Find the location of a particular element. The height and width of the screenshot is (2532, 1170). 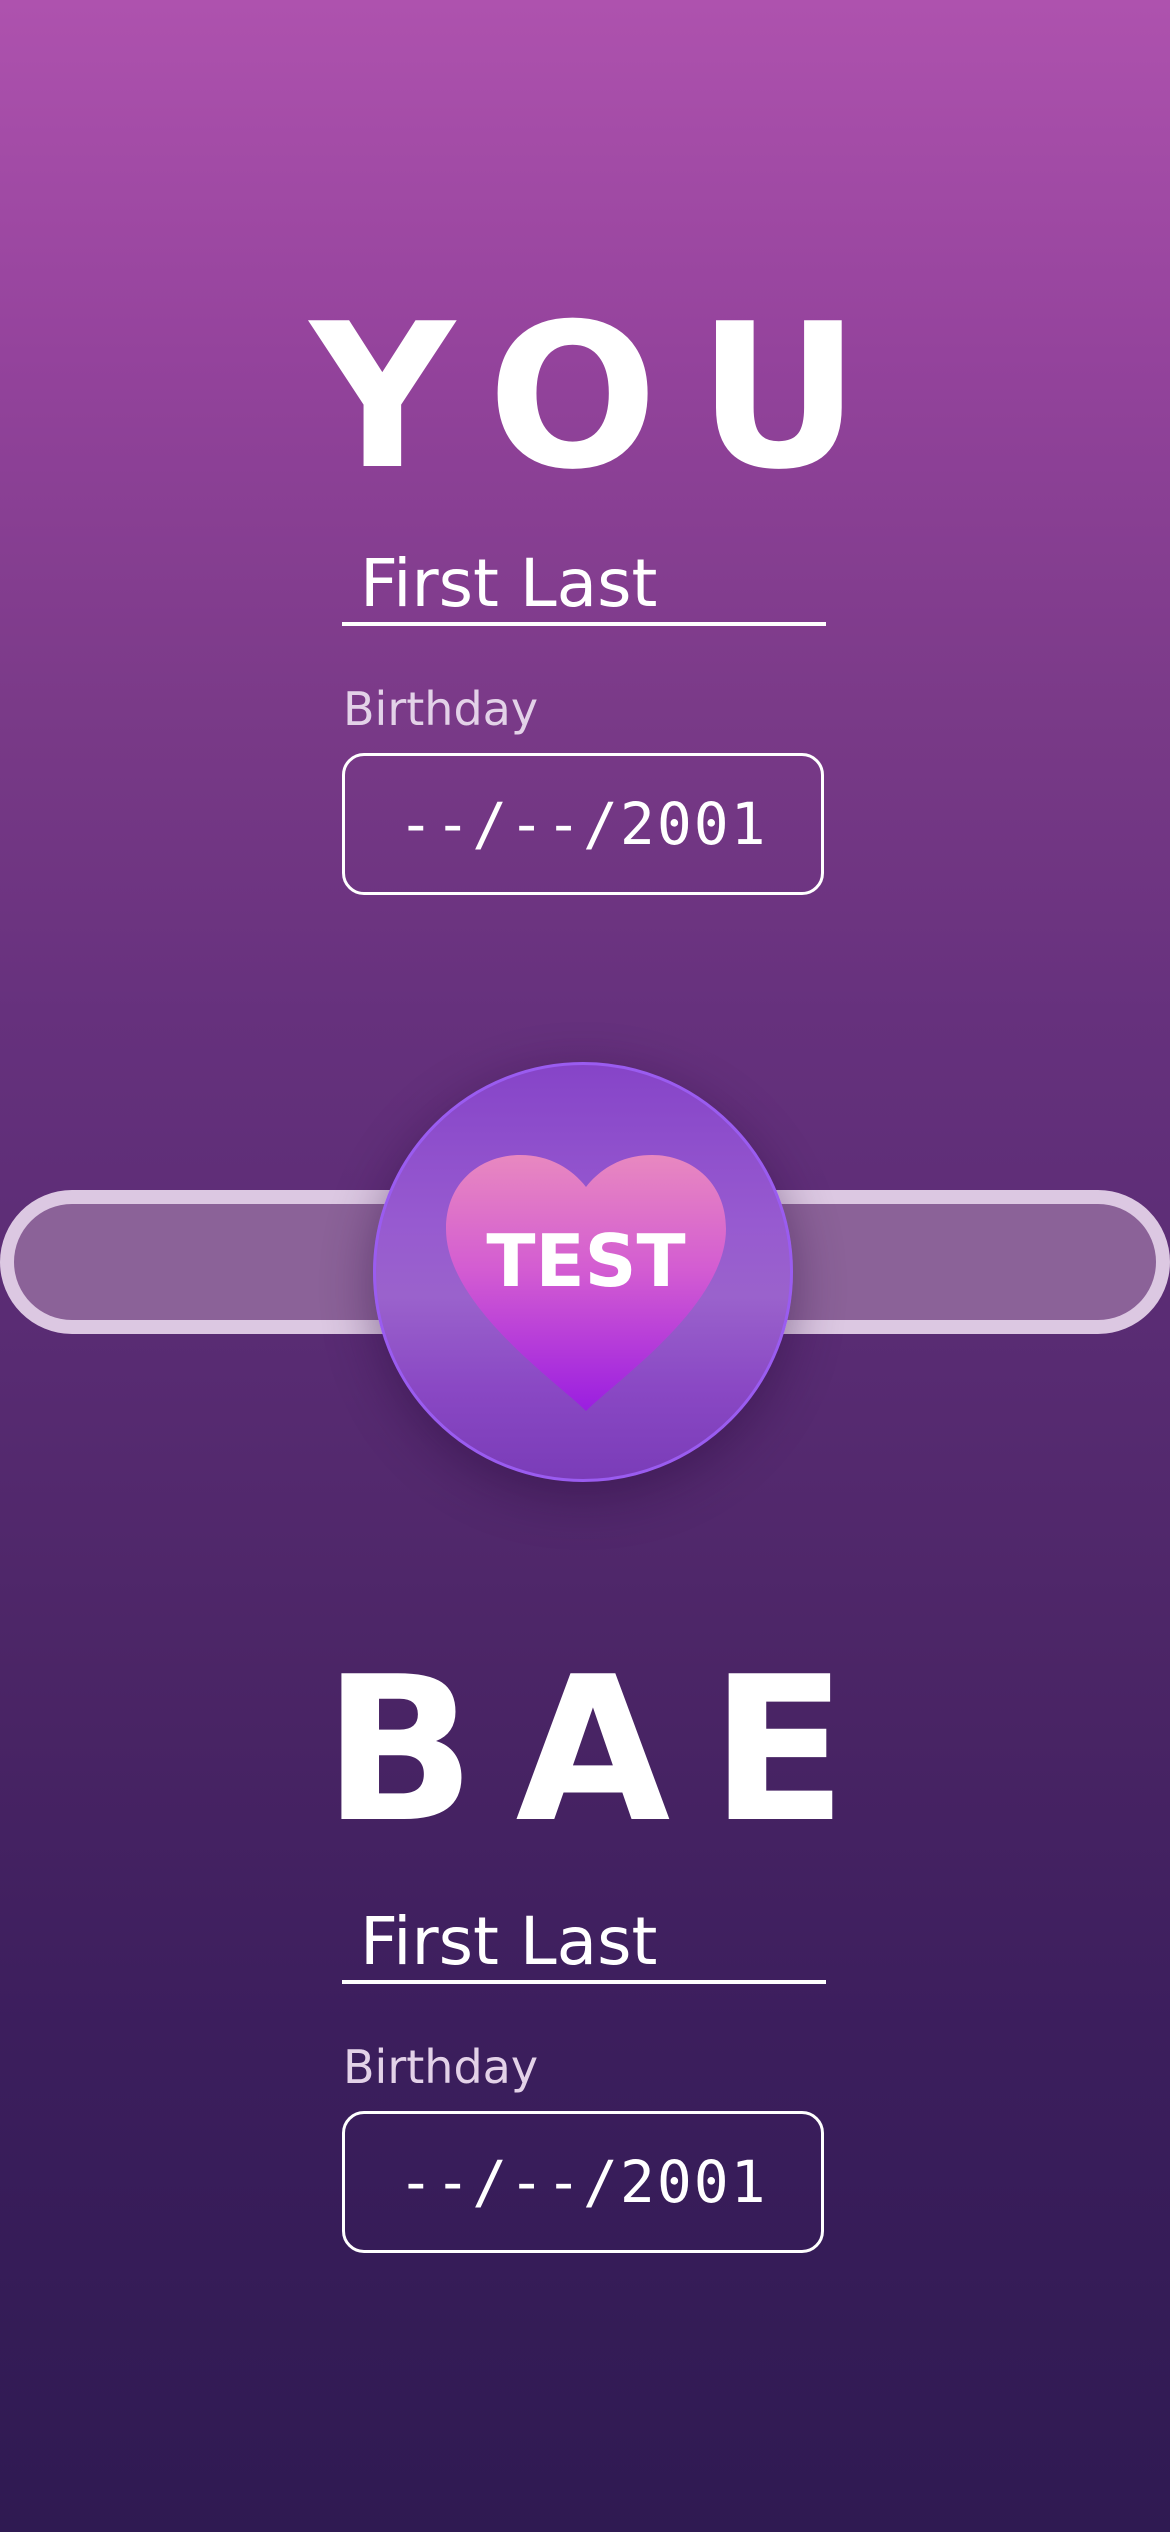

you-birthday-input: --/--/2001 is located at coordinates (583, 824).